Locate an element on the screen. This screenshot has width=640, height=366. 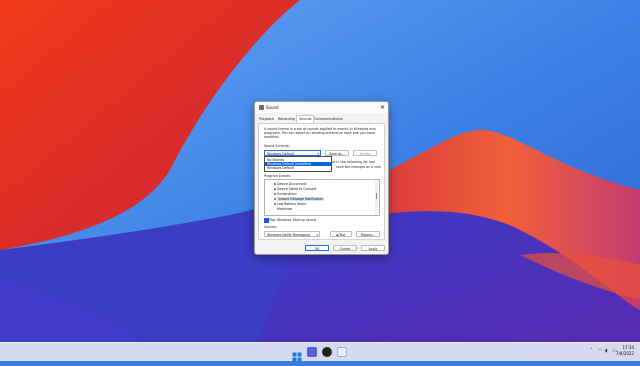
hint-text-2: save the changes as a new is located at coordinates (358, 167).